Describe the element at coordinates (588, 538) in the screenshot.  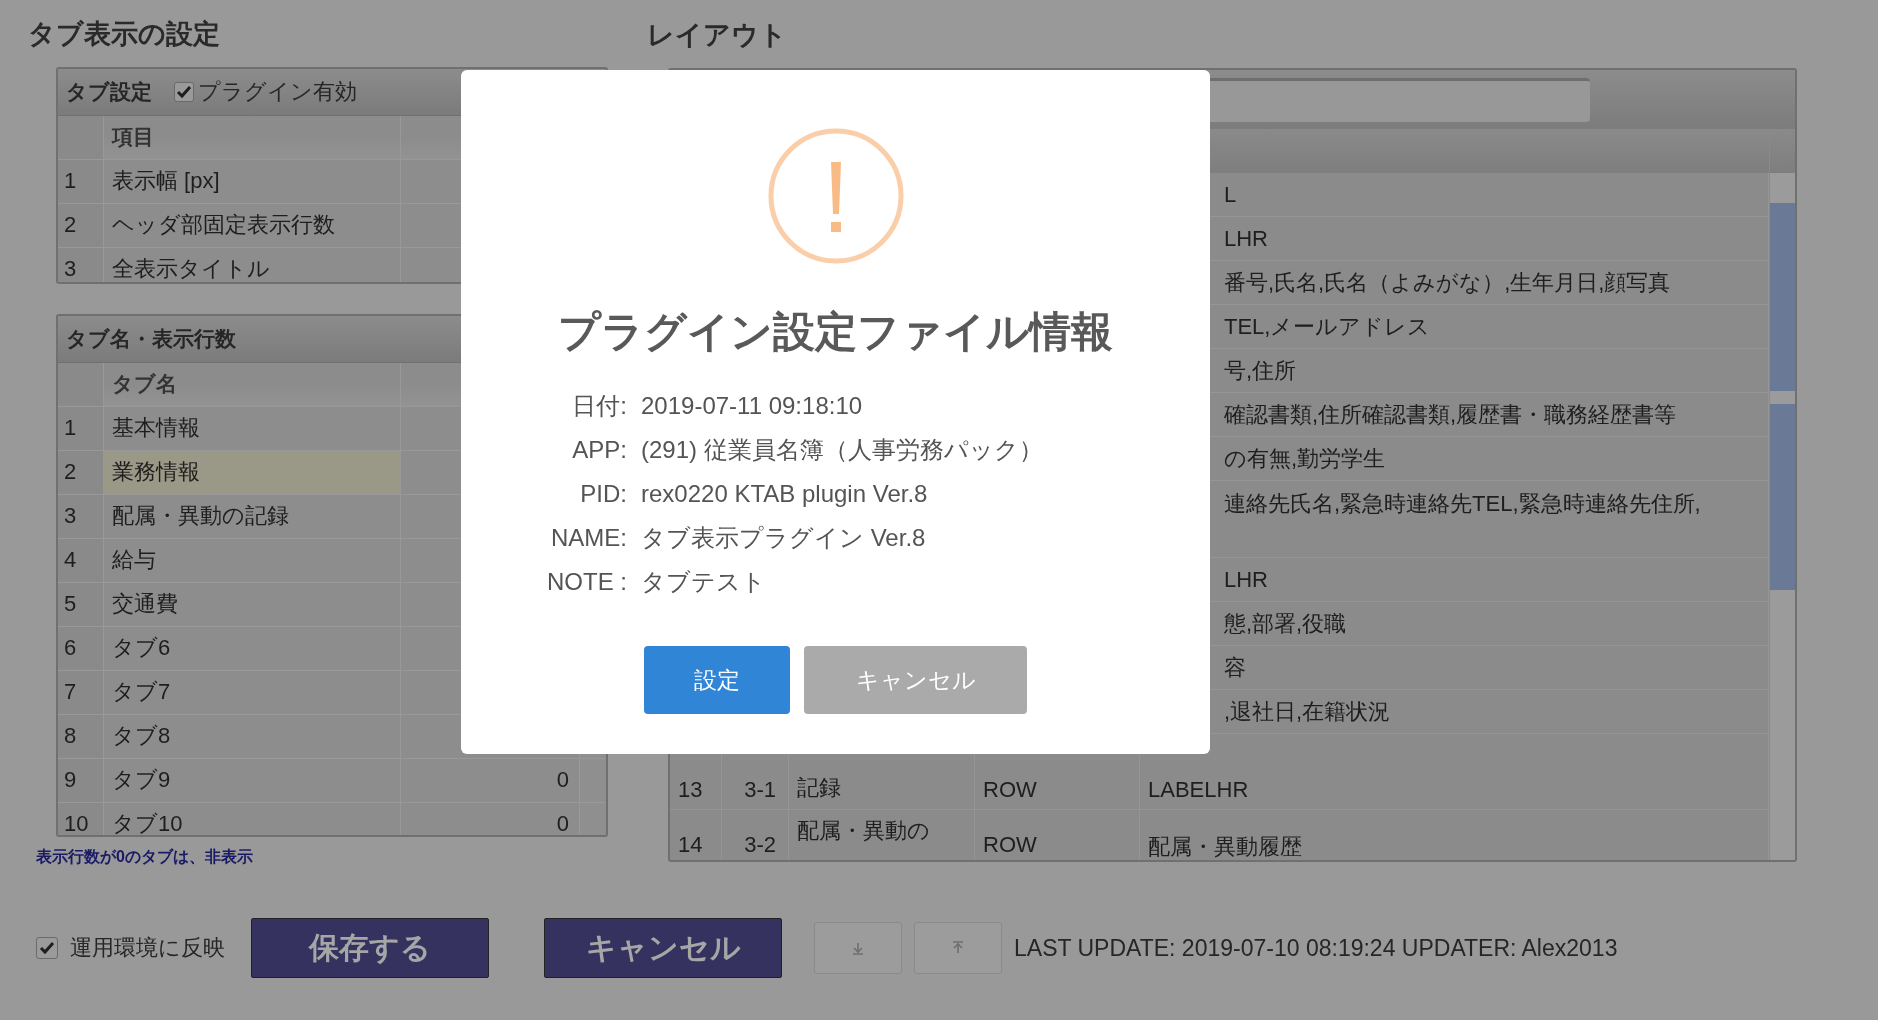
I see `field-label: NAME:` at that location.